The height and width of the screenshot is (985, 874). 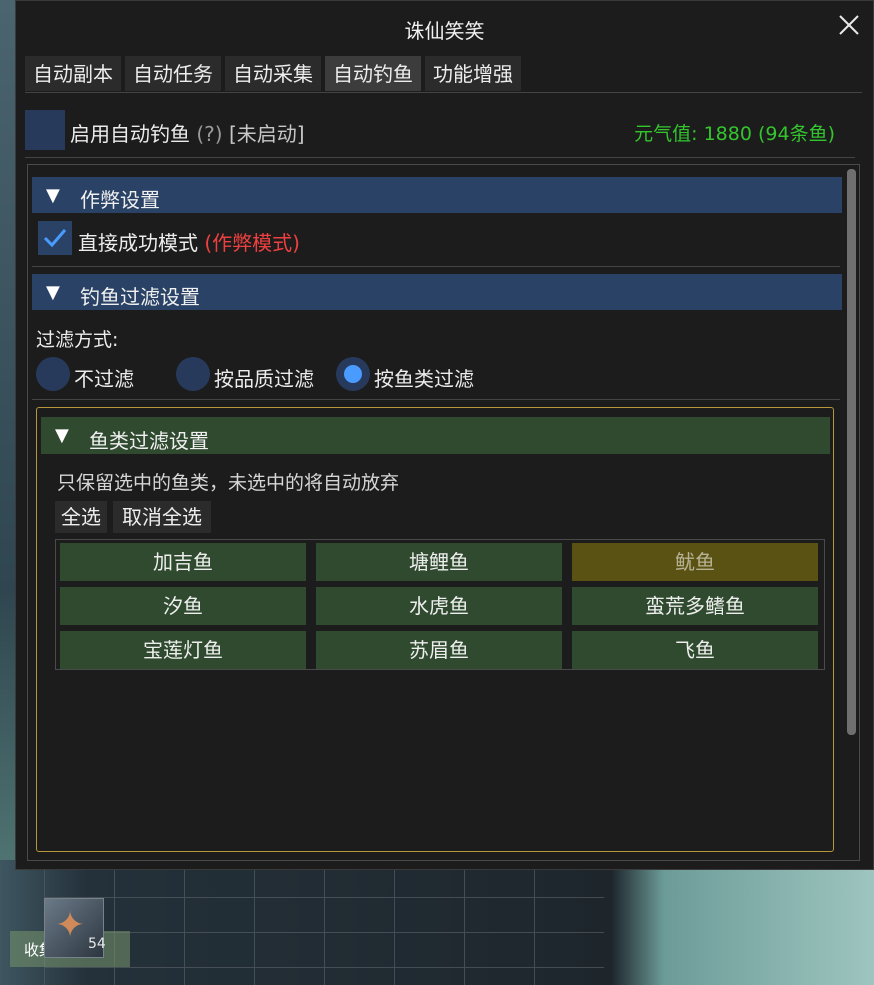 I want to click on fish-toggle-button: 水虎鱼, so click(x=439, y=606).